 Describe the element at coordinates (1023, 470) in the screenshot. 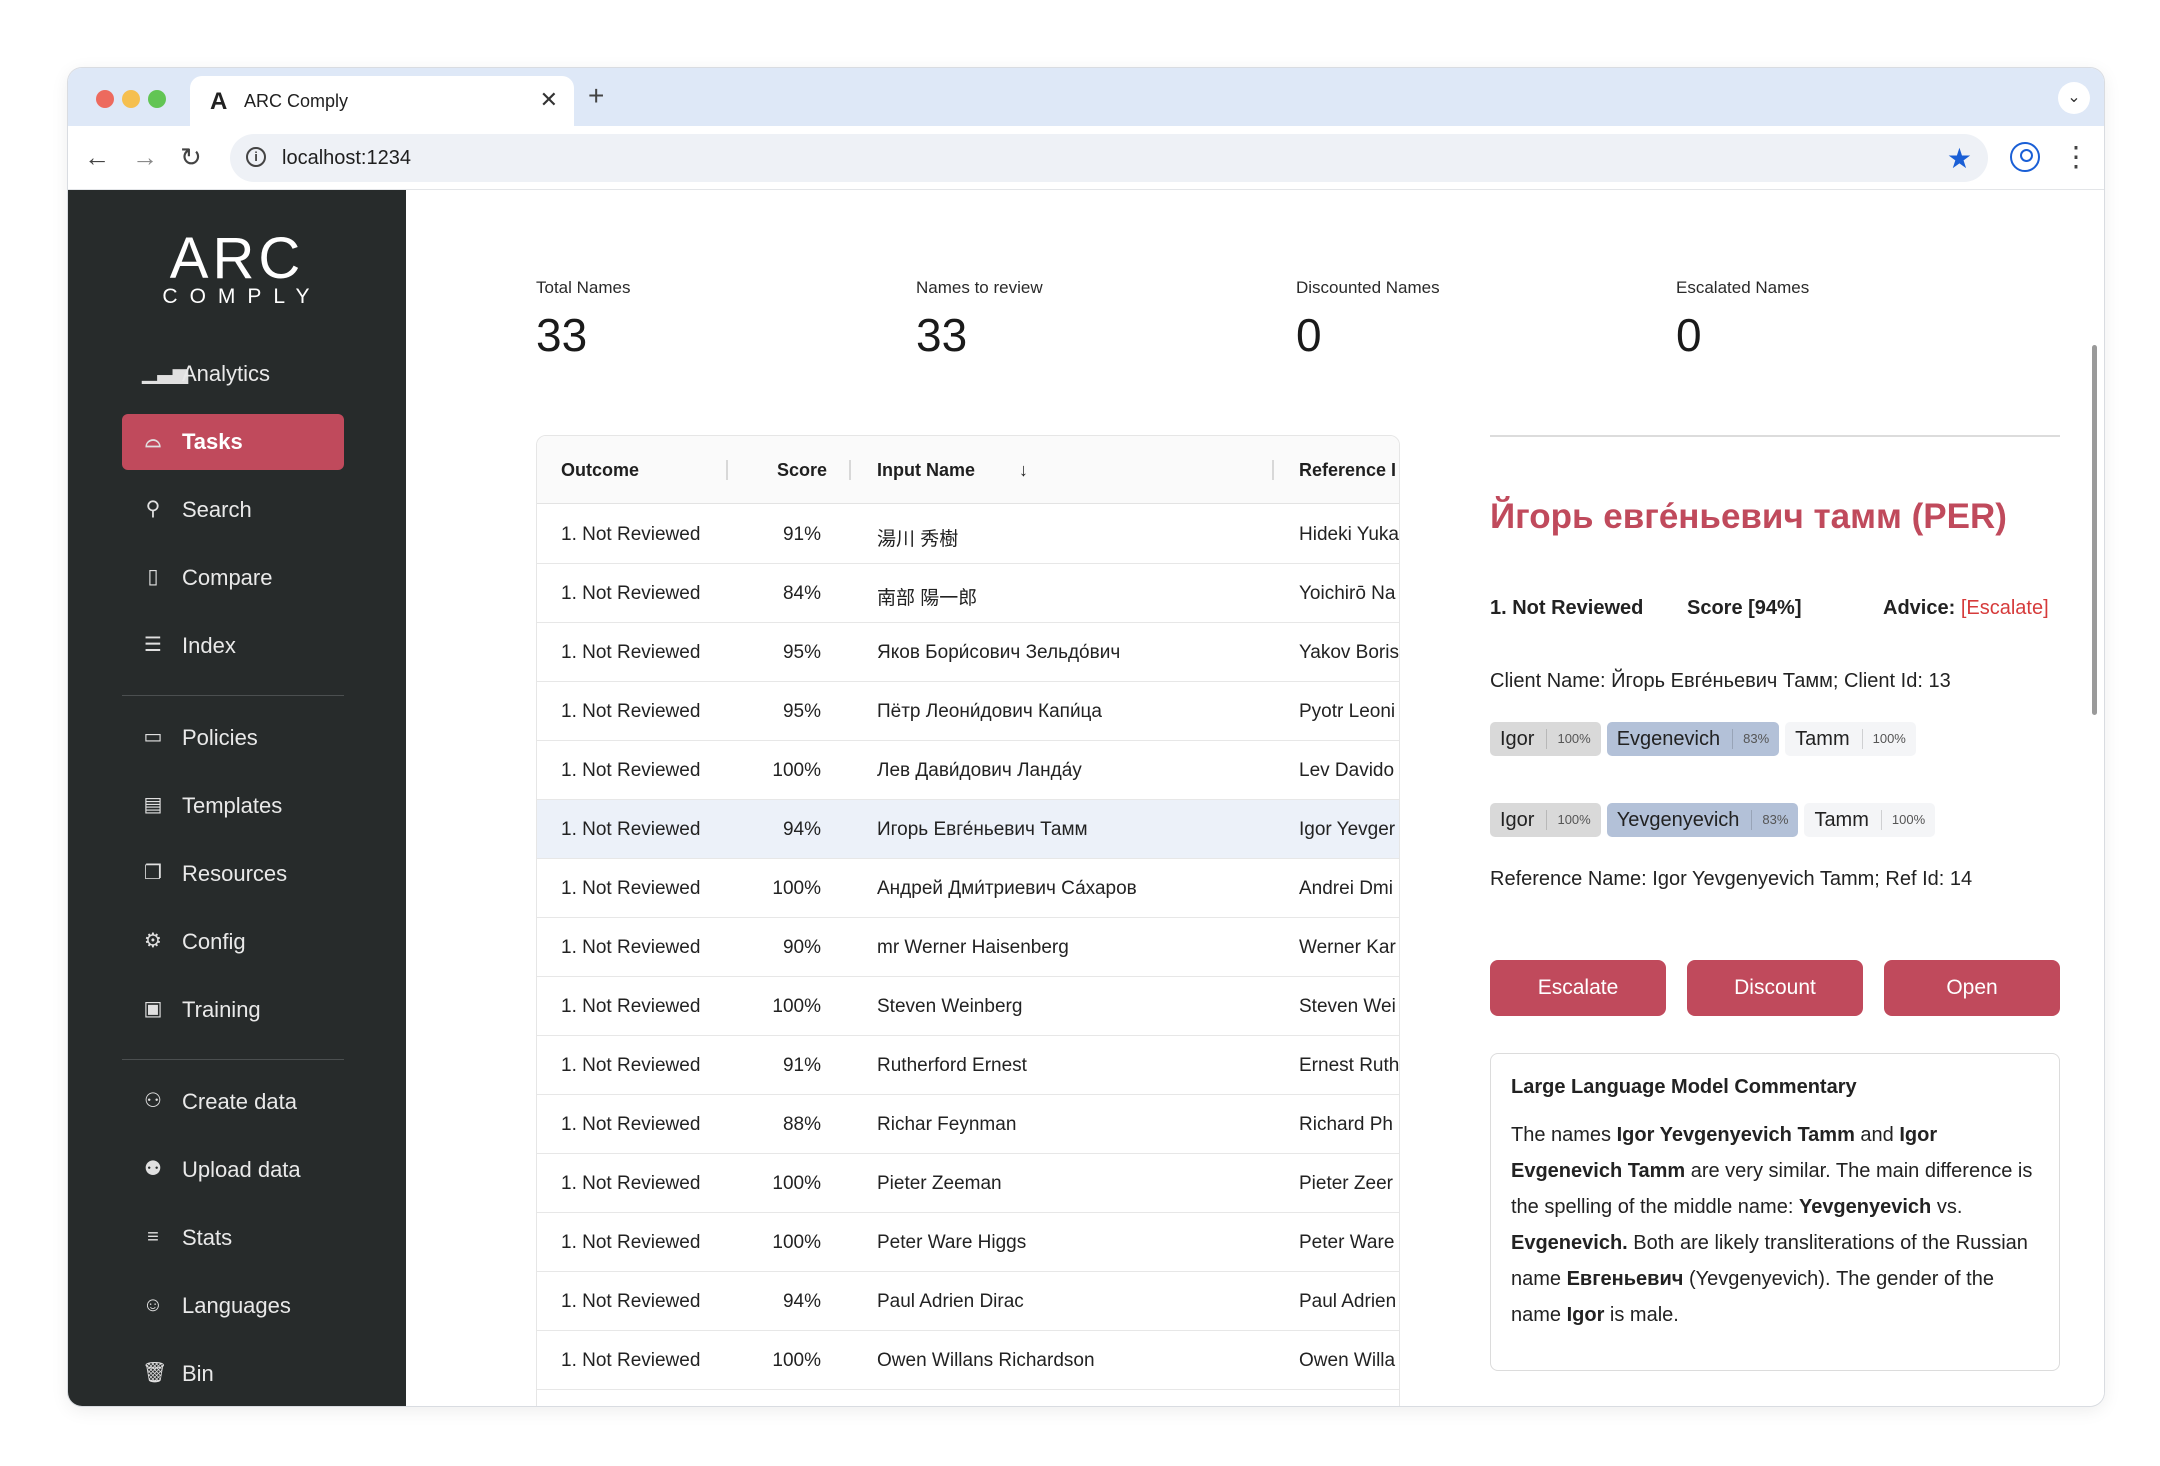

I see `arrow-down-icon: ↓` at that location.